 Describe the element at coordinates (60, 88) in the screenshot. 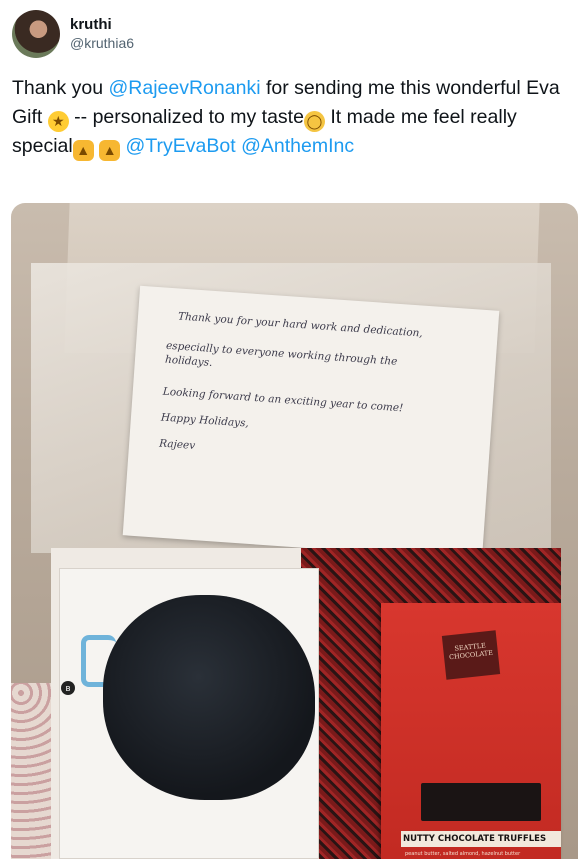

I see `tweet-text-part: Thank you` at that location.